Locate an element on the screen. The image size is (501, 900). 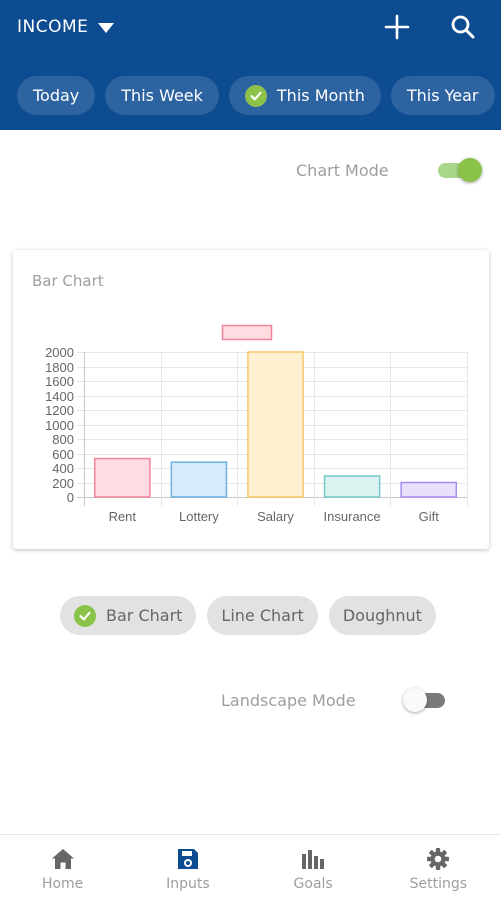
period-today: Today is located at coordinates (56, 95).